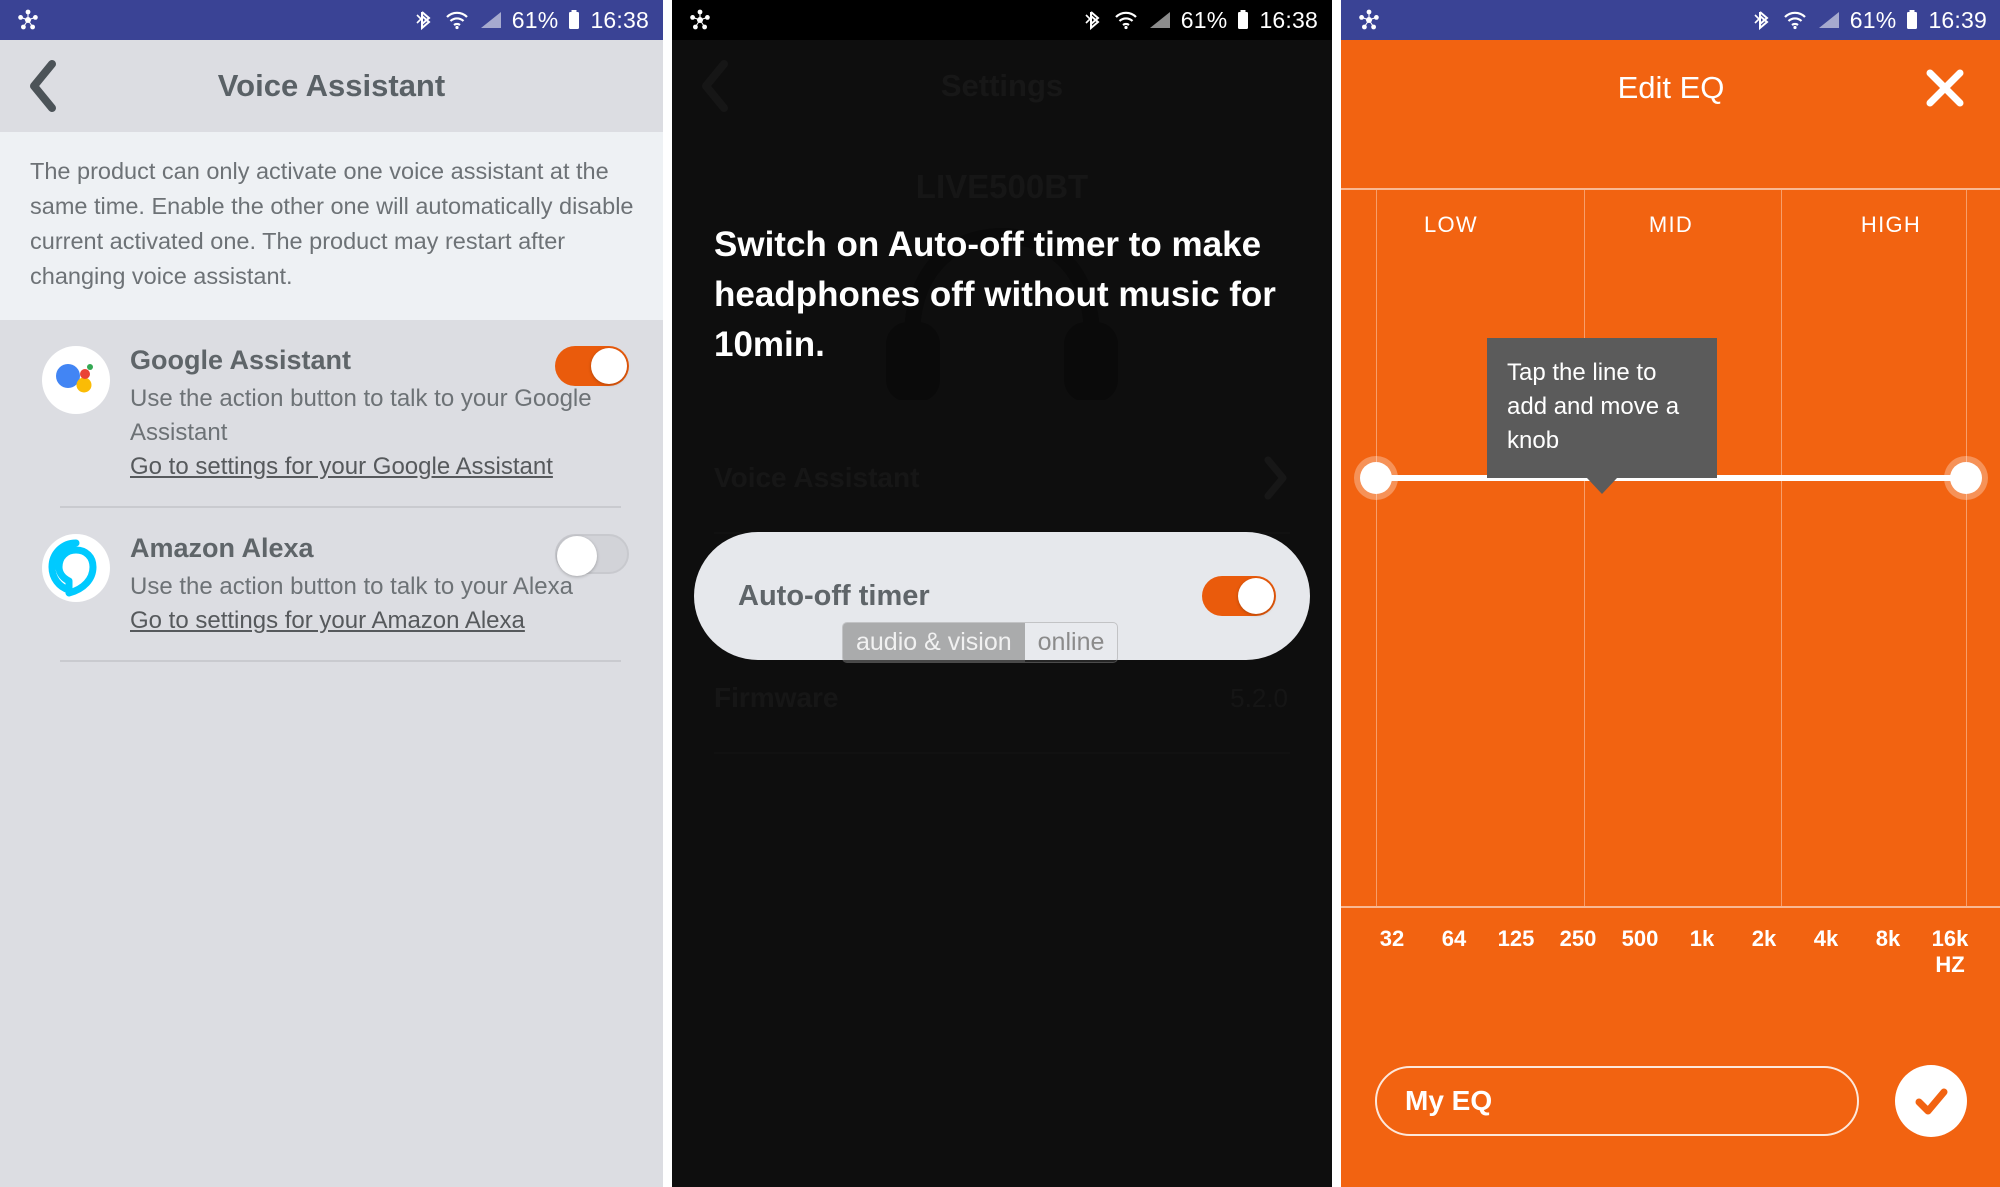  What do you see at coordinates (1640, 938) in the screenshot?
I see `eq-freq-tick: 500` at bounding box center [1640, 938].